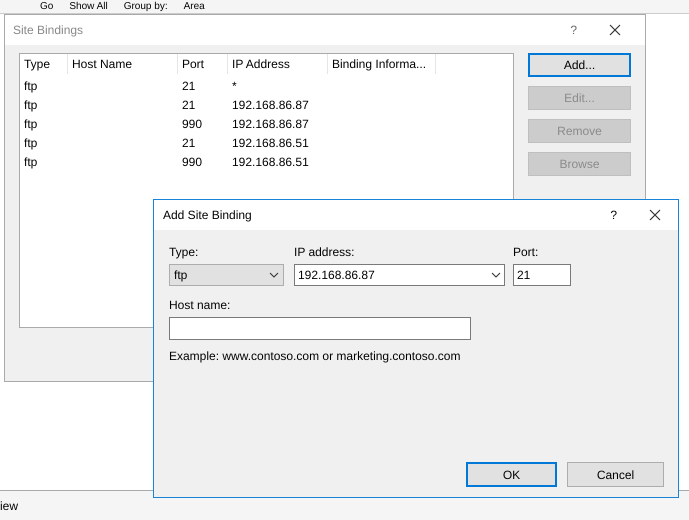  I want to click on column-header: Type, so click(44, 64).